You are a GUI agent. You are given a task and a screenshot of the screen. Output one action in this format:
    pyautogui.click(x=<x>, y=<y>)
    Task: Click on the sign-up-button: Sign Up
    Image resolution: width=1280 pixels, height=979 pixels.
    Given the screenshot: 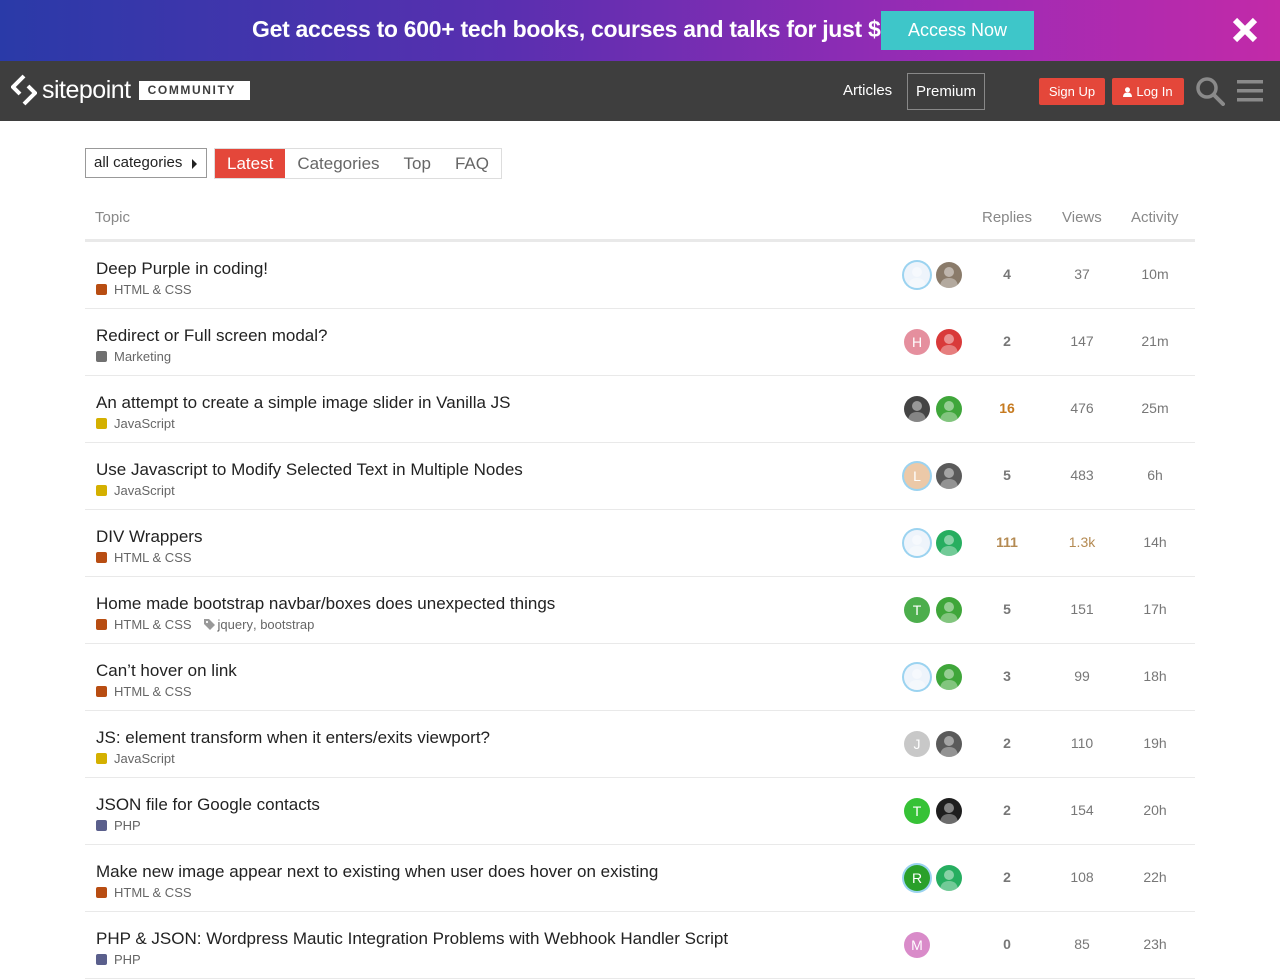 What is the action you would take?
    pyautogui.click(x=1072, y=91)
    